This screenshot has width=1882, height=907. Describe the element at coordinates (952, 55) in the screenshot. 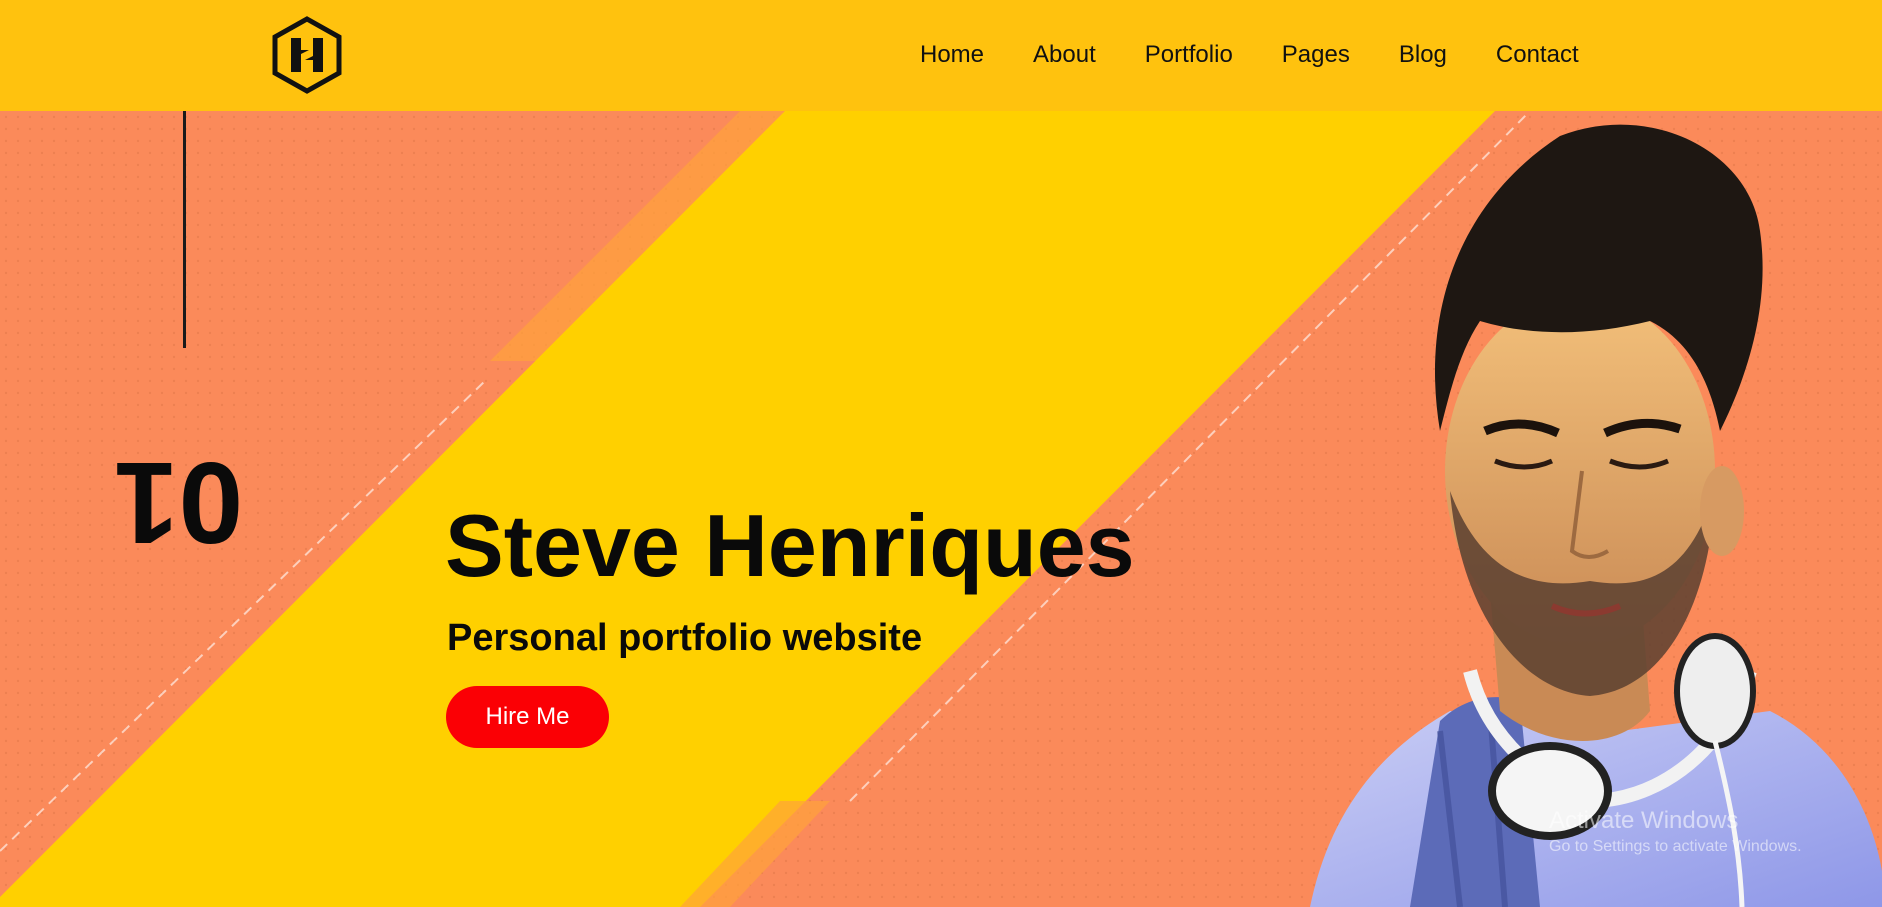

I see `nav-home: Home` at that location.